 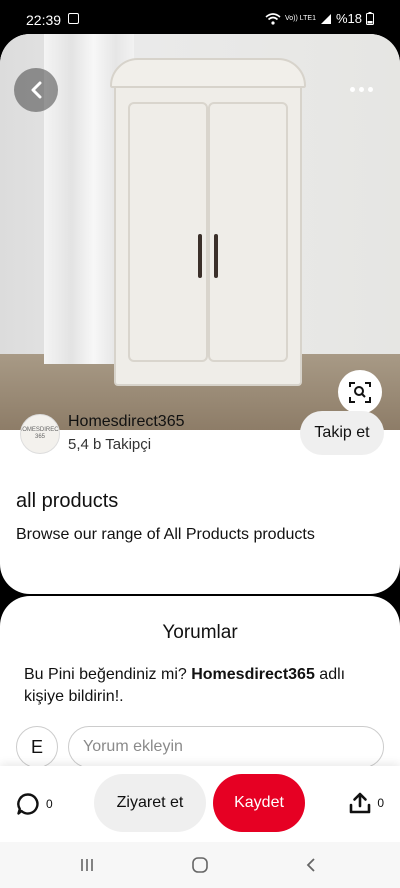 I want to click on nav-back-icon, so click(x=311, y=865).